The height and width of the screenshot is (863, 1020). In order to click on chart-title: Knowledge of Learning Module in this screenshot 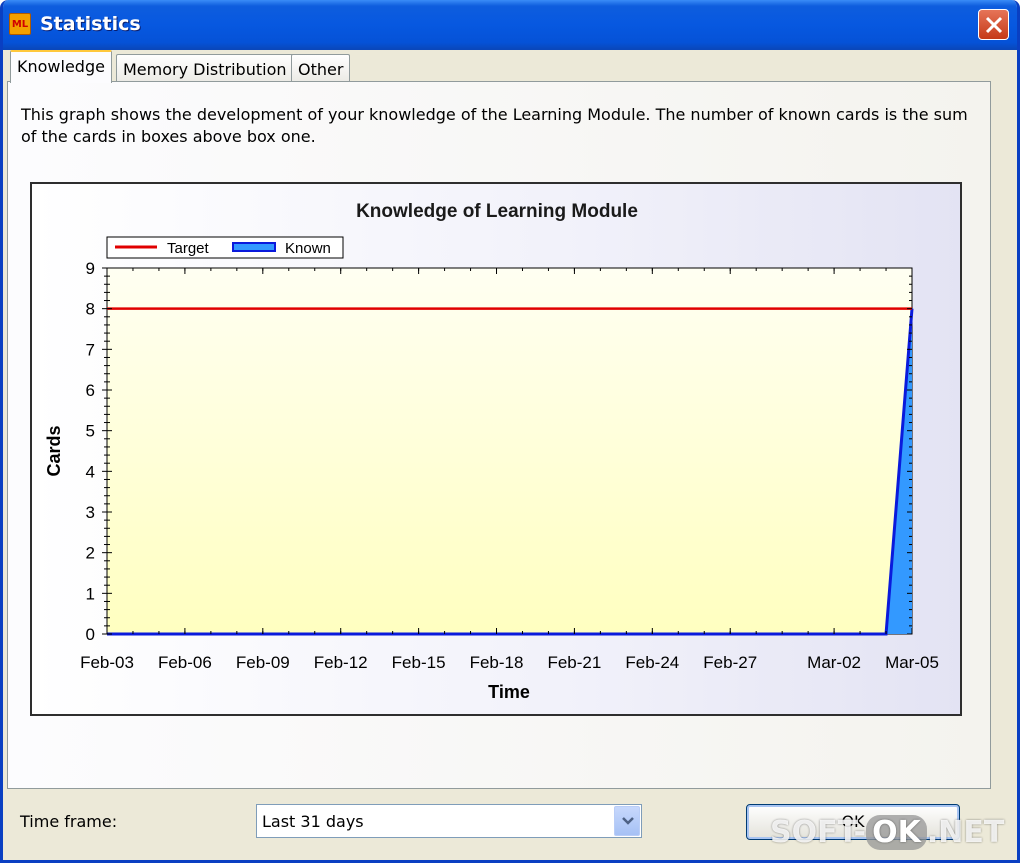, I will do `click(497, 211)`.